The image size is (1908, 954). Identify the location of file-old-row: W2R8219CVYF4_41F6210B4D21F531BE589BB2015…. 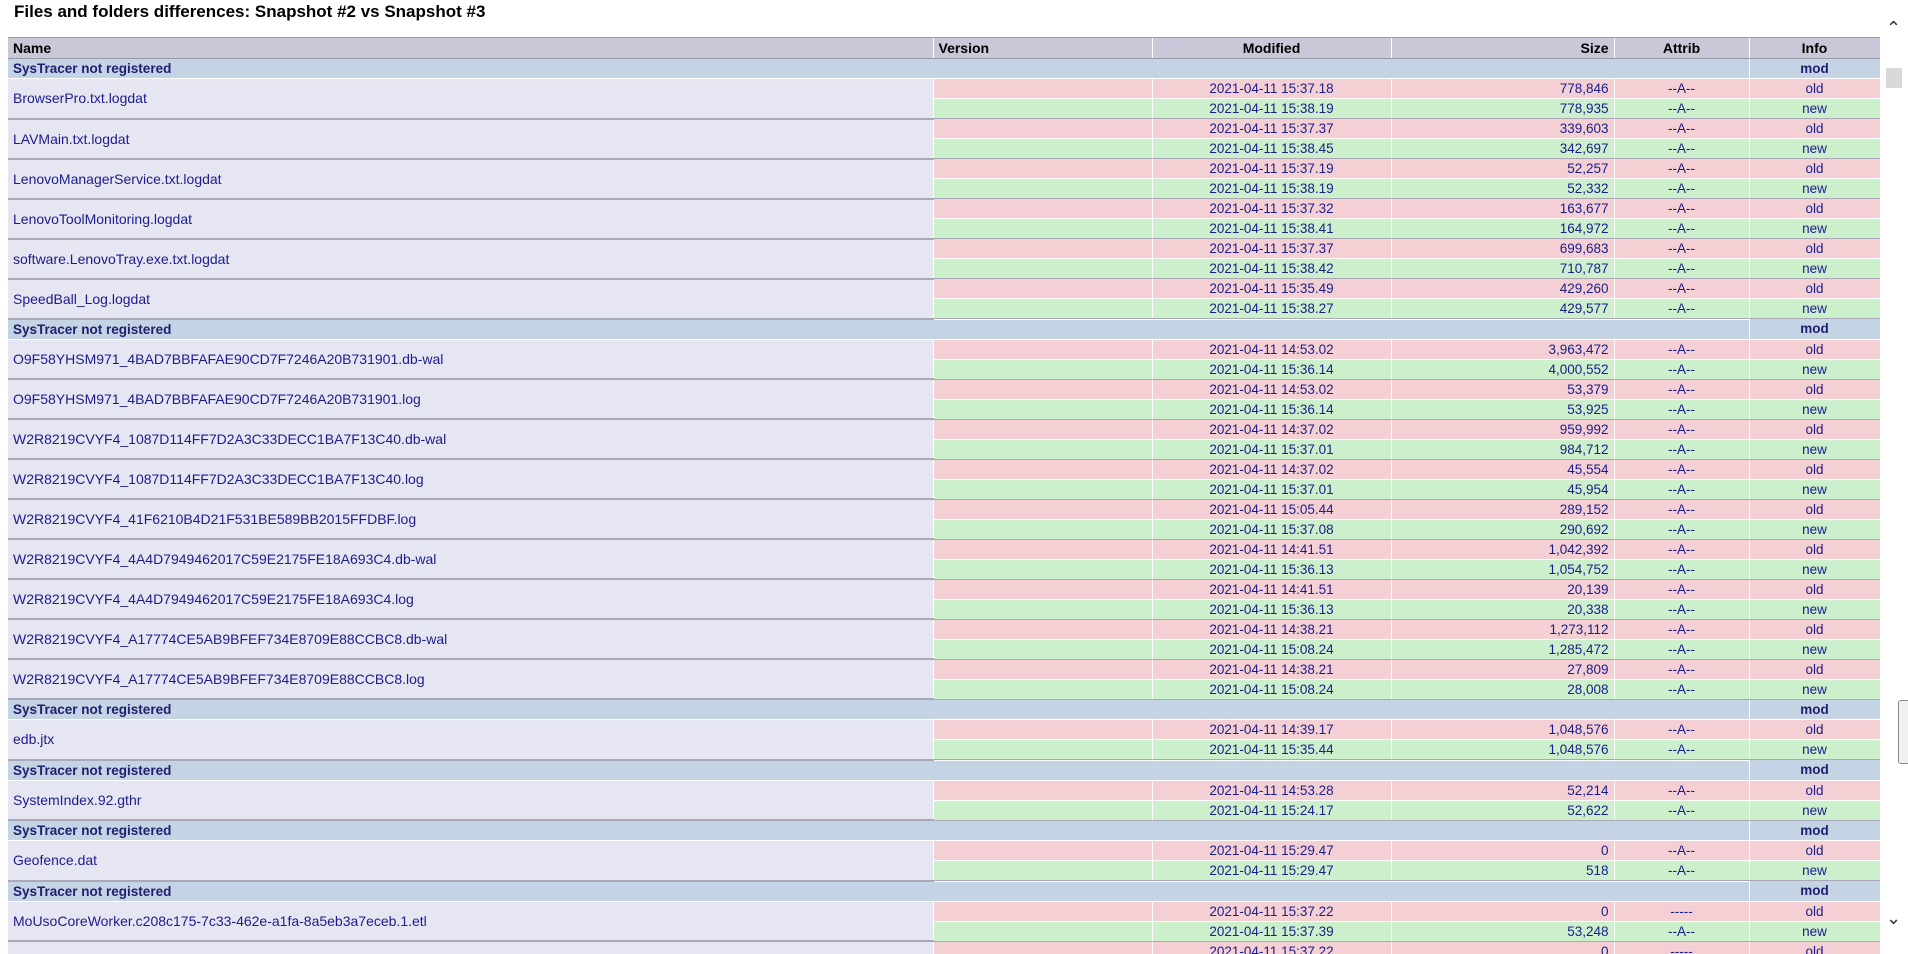
(944, 509).